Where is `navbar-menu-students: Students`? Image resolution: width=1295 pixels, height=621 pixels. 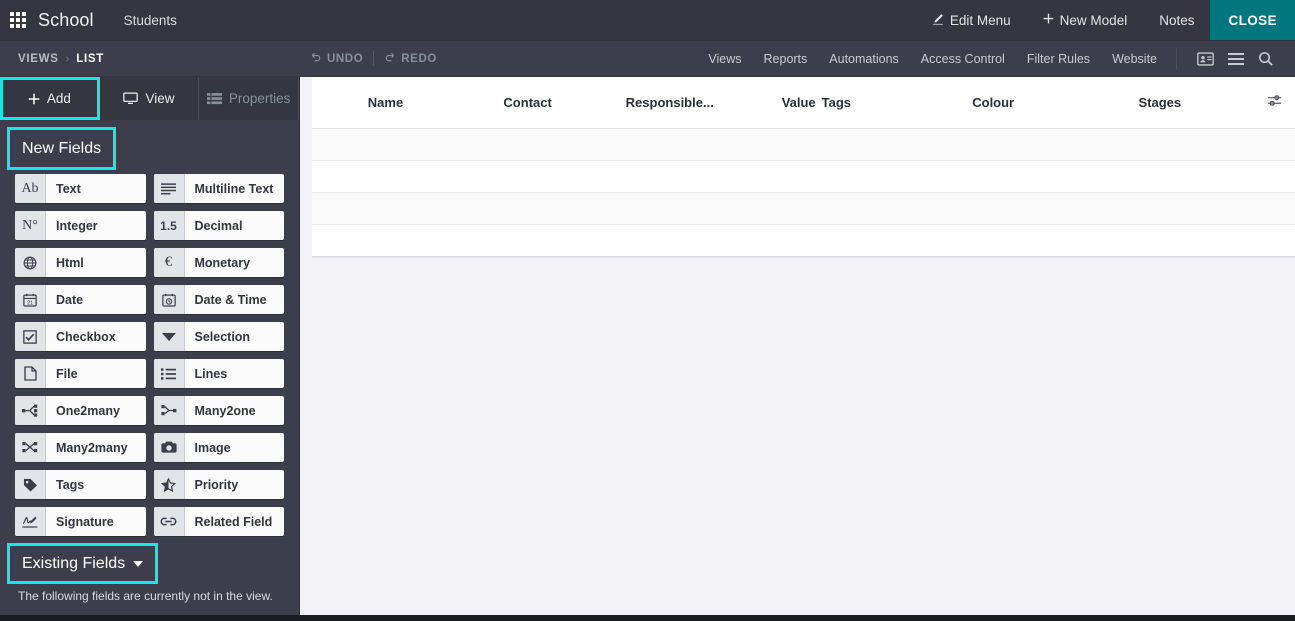 navbar-menu-students: Students is located at coordinates (150, 20).